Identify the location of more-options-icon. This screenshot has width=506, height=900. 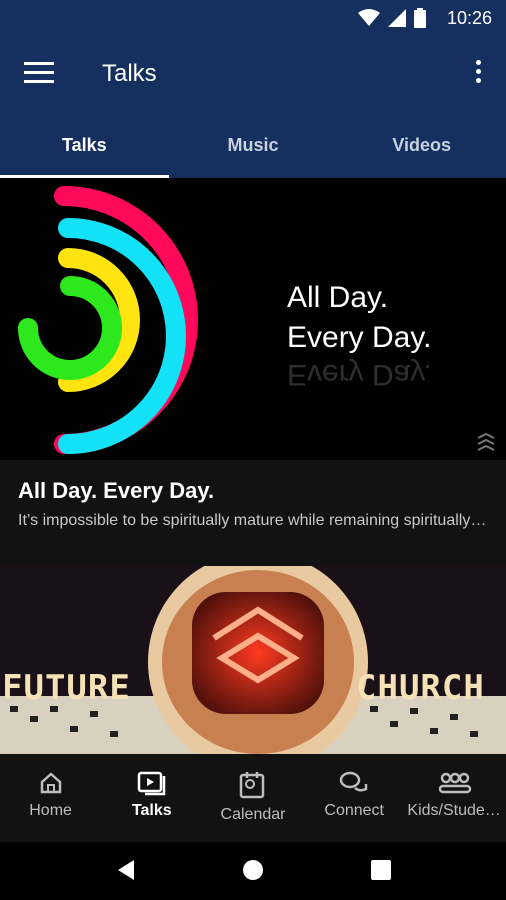
(478, 74).